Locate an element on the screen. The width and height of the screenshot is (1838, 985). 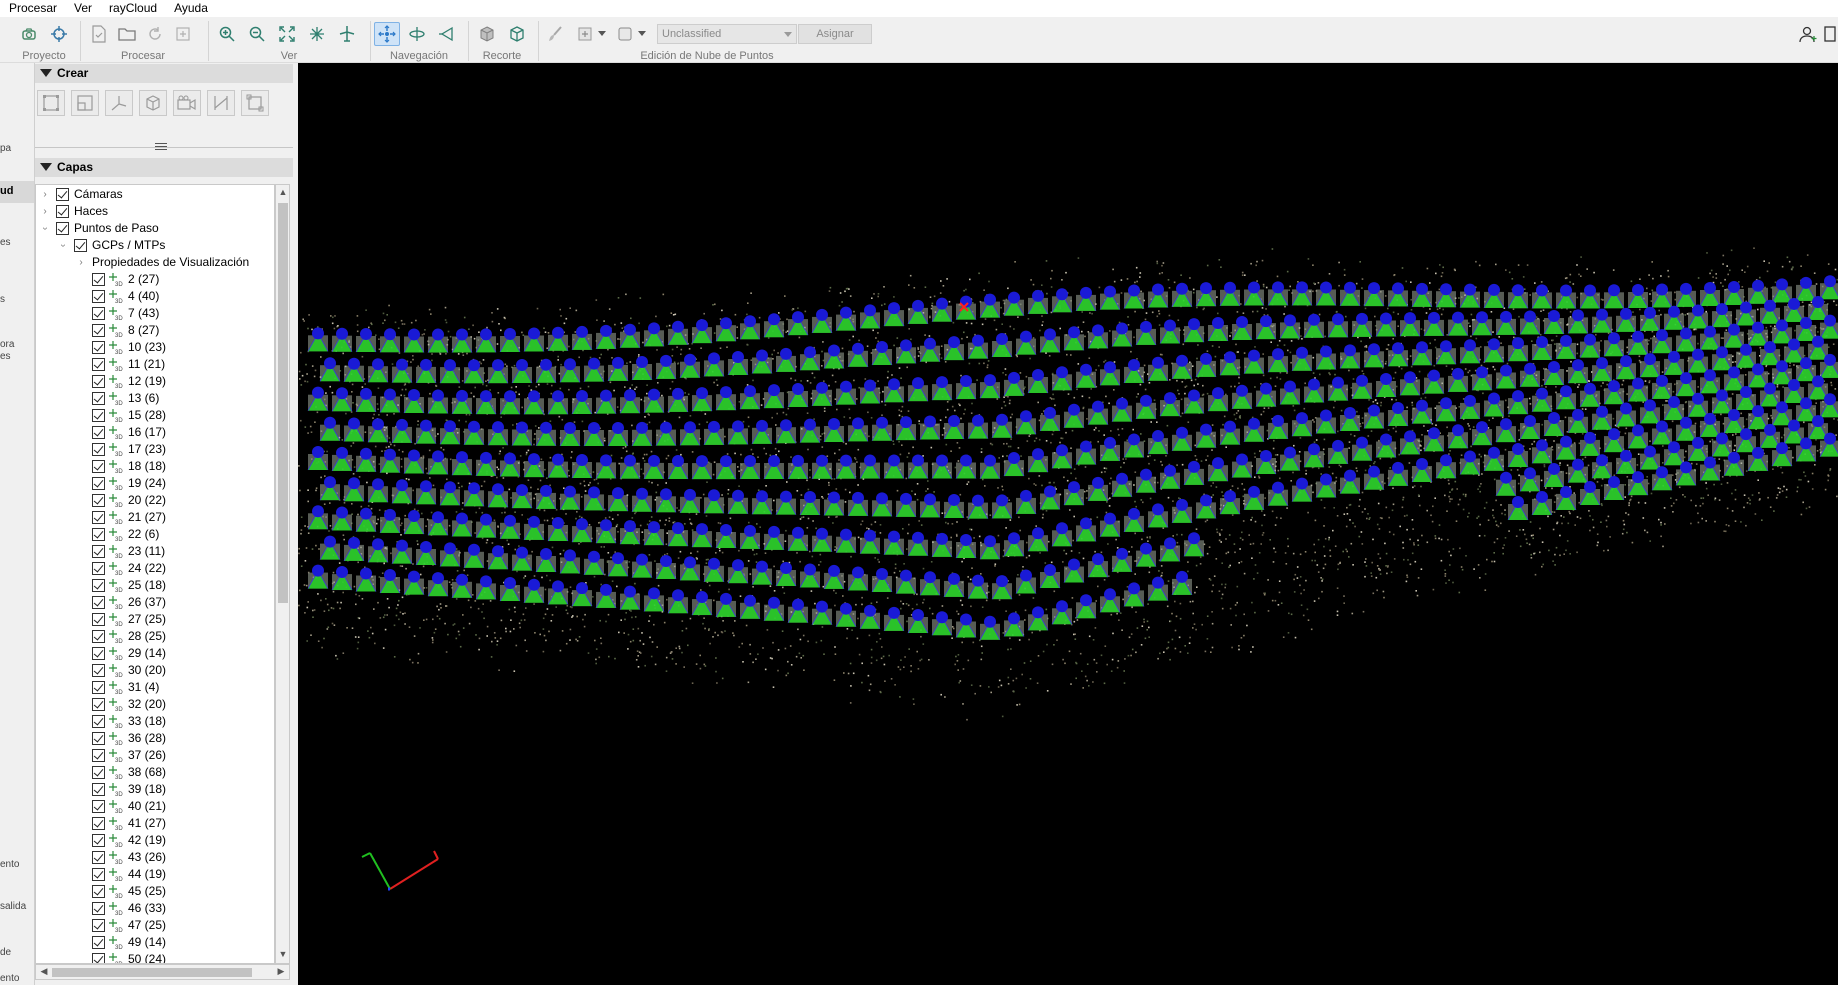
tree-item-gcp-point: 3D 25 (18) is located at coordinates (155, 585).